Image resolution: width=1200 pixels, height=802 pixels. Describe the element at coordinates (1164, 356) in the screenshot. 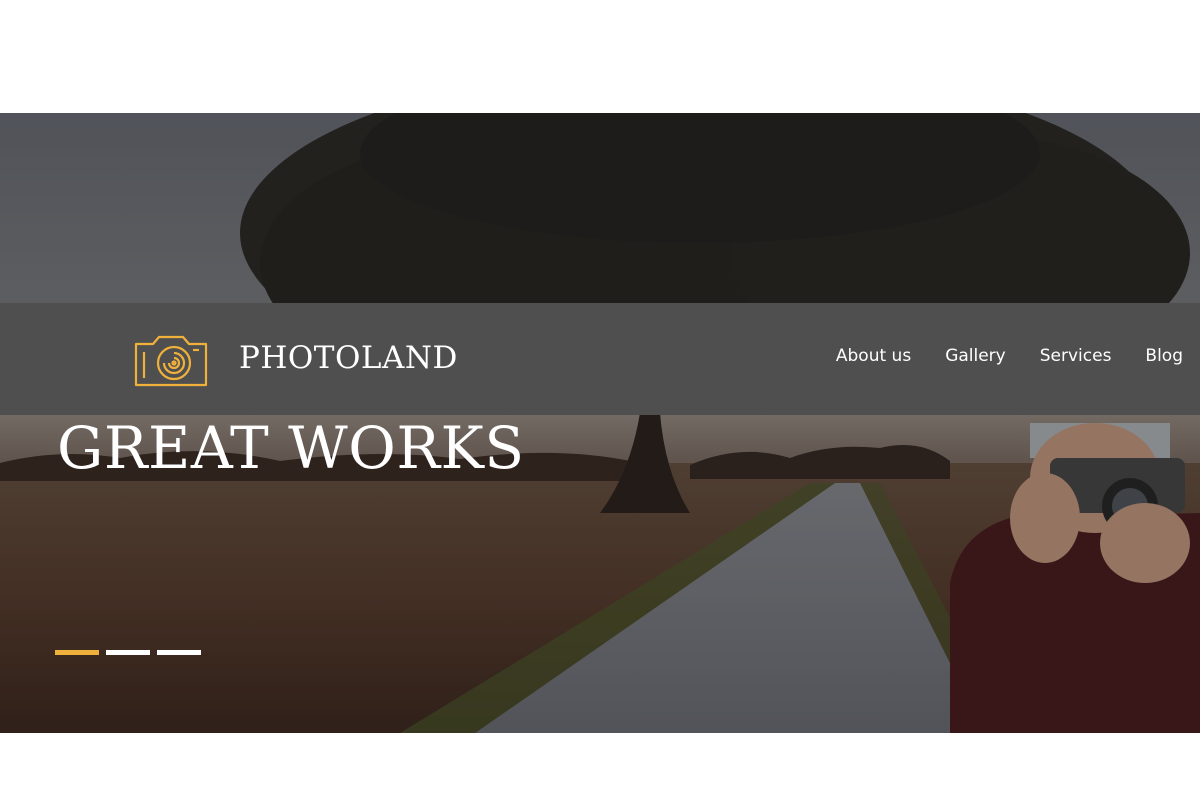

I see `nav-item-blog: Blog` at that location.